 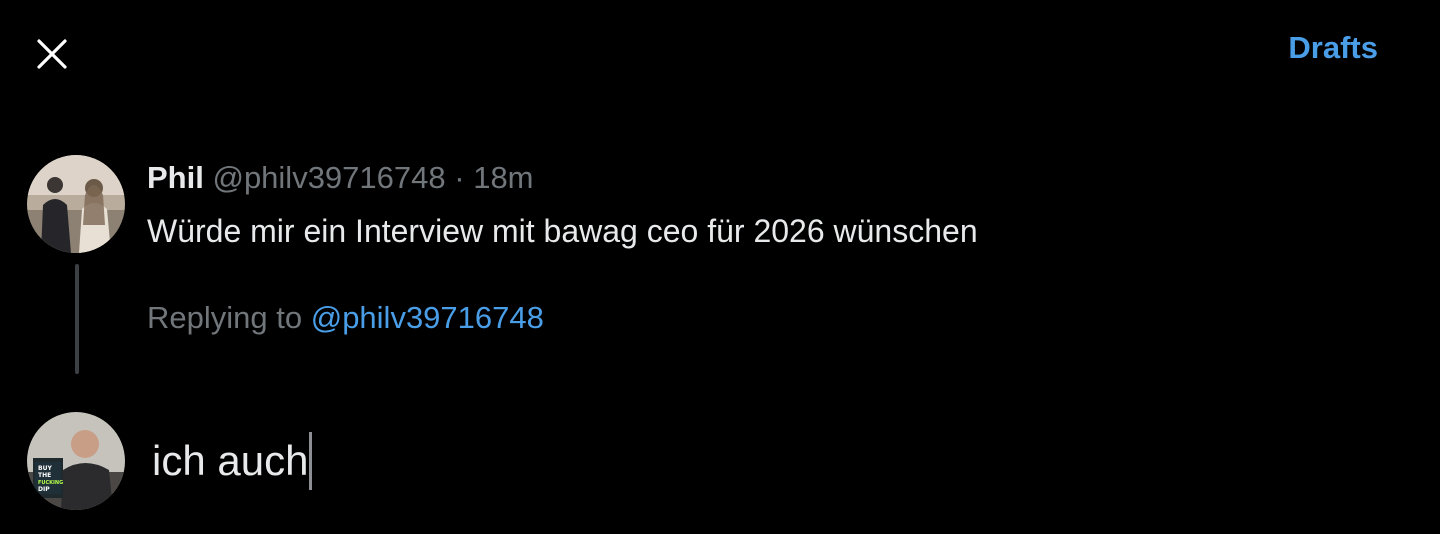 I want to click on thread-connector-line, so click(x=77, y=319).